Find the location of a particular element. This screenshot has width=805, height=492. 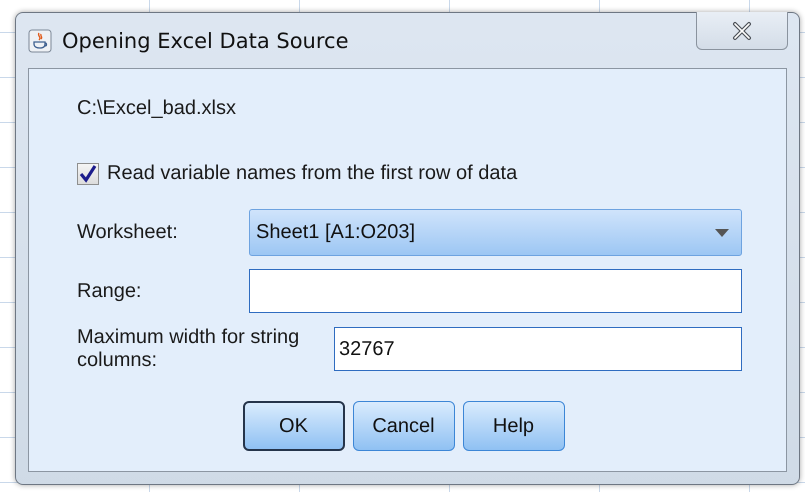

dialog-button: OK is located at coordinates (293, 426).